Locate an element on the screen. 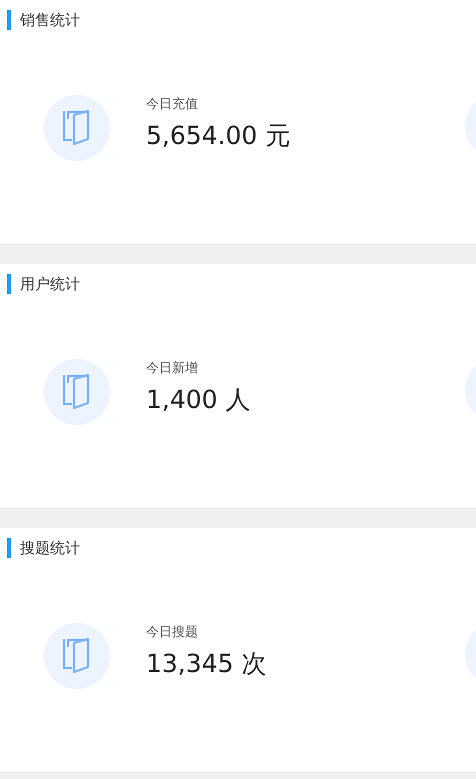 The image size is (476, 779). stat-label: 今日搜题 is located at coordinates (172, 633).